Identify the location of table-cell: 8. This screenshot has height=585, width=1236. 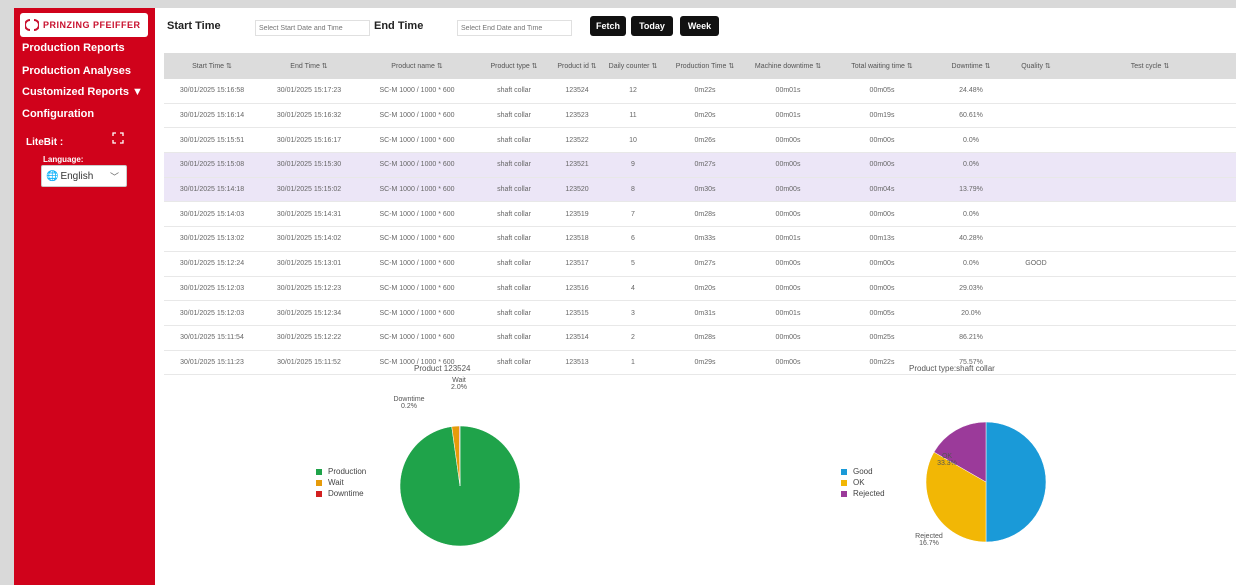
(633, 190).